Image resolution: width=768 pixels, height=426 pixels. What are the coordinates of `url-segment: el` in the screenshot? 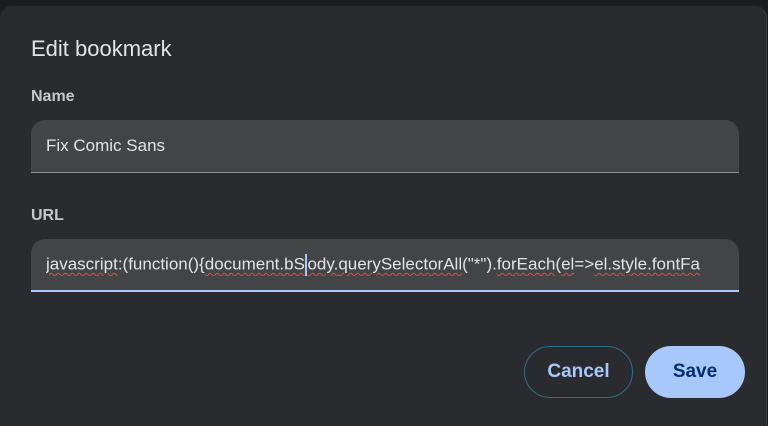 It's located at (568, 263).